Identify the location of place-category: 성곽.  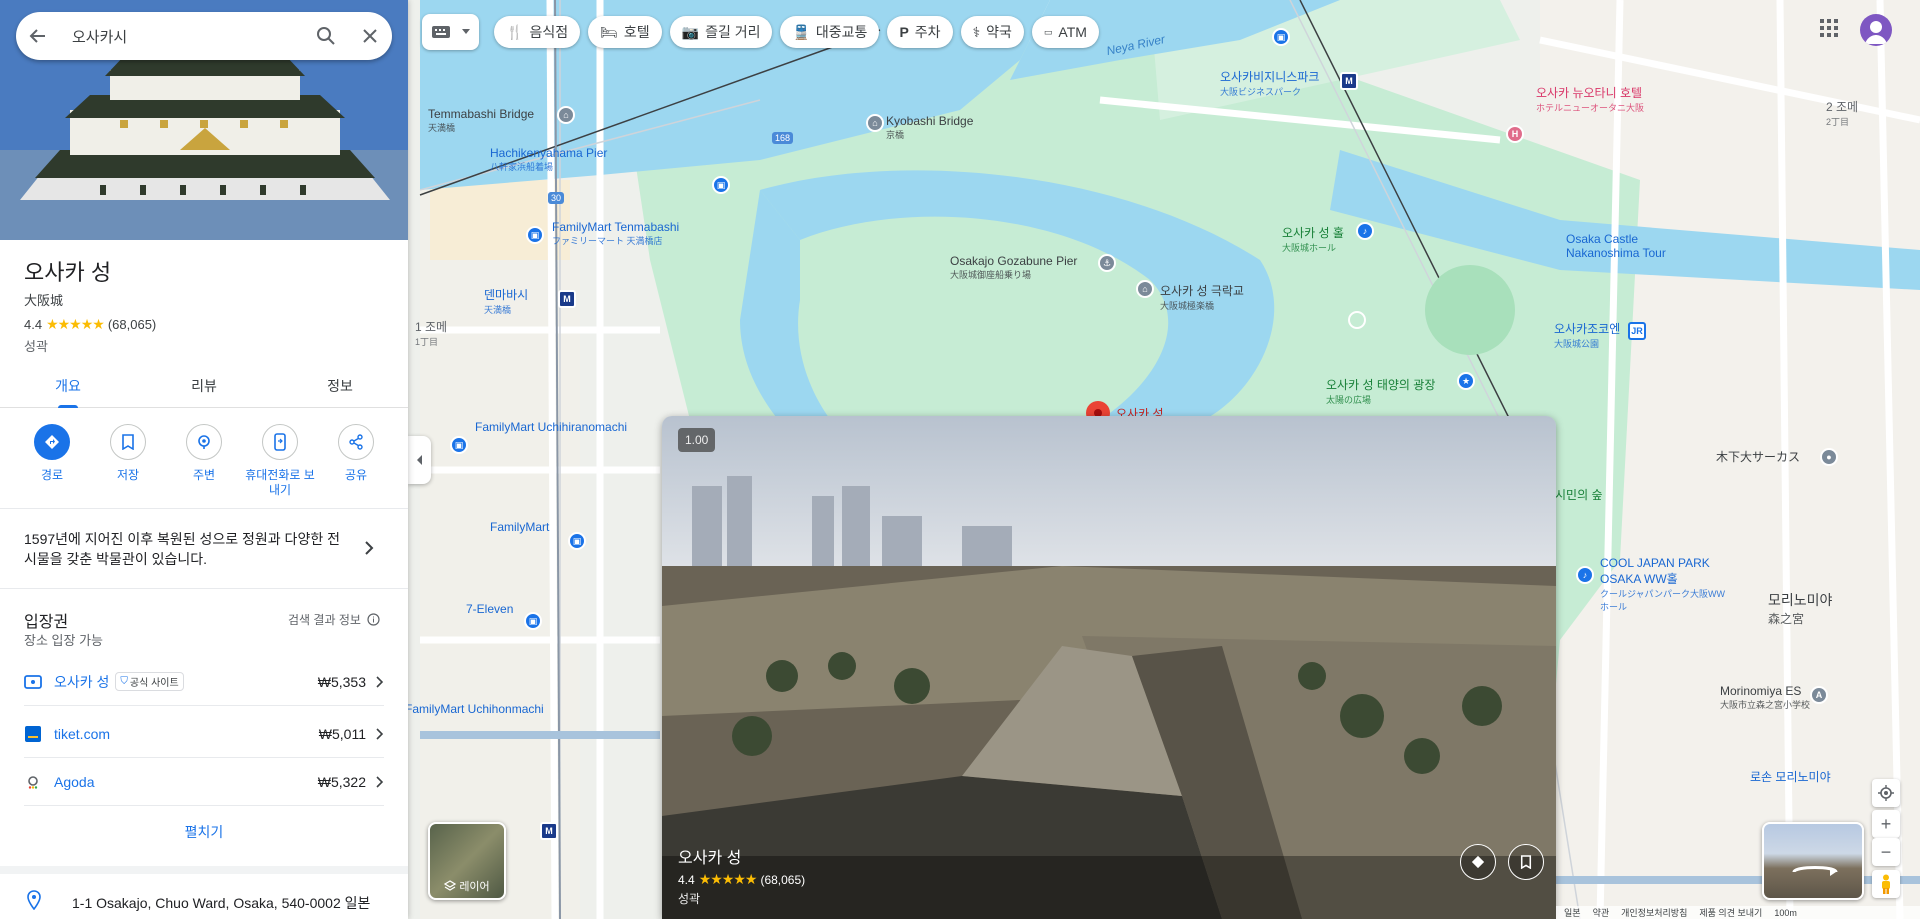
(36, 345).